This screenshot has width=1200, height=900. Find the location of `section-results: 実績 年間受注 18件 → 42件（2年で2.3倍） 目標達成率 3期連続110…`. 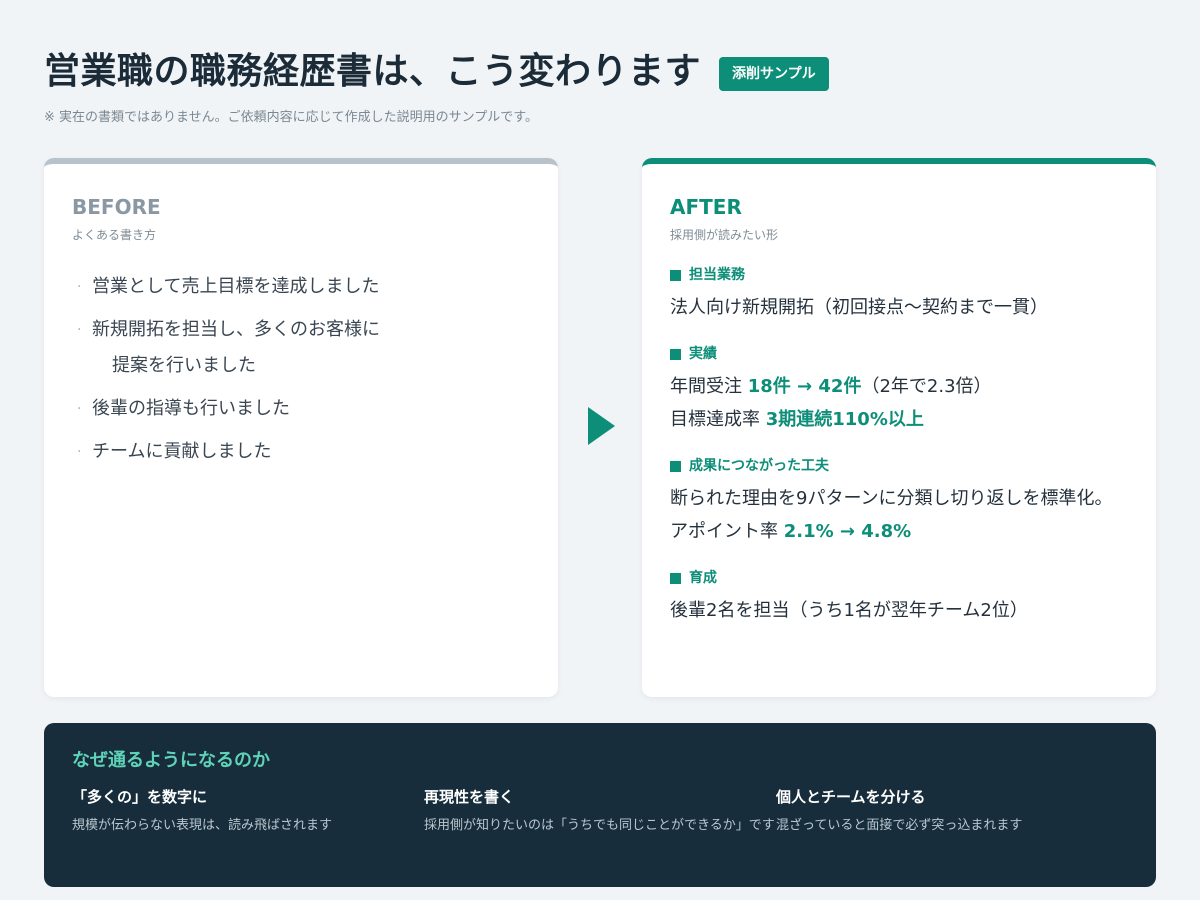

section-results: 実績 年間受注 18件 → 42件（2年で2.3倍） 目標達成率 3期連続110… is located at coordinates (899, 390).